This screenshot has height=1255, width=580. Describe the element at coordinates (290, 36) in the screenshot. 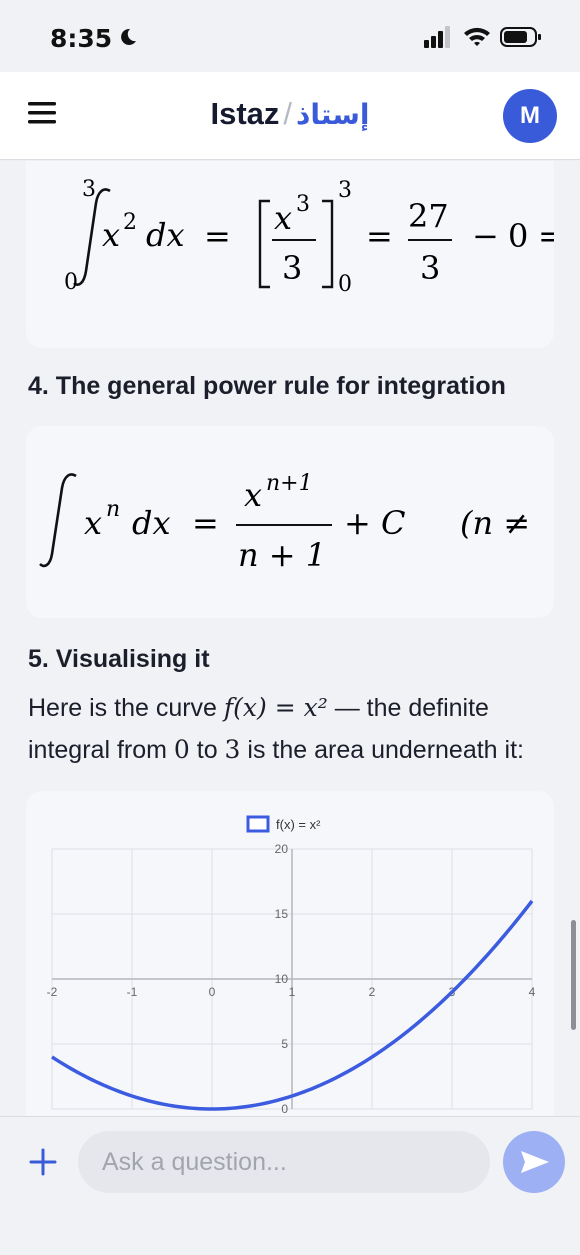

I see `status-bar: 8:35` at that location.